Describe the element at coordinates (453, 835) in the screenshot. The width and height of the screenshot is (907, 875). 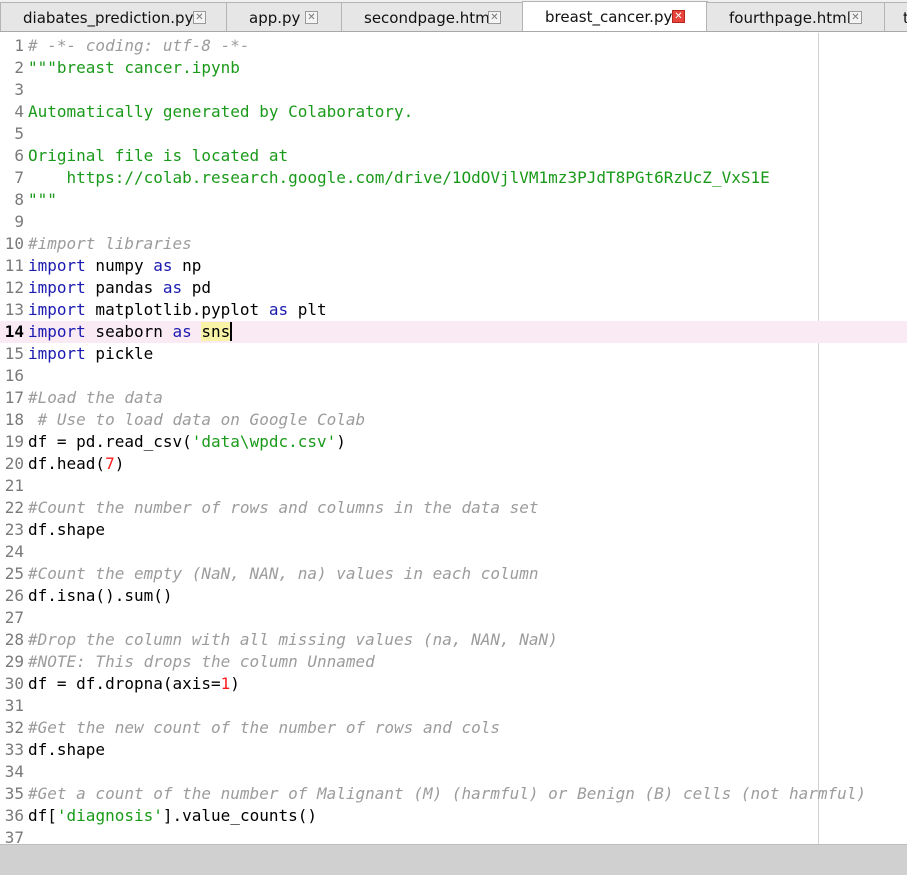
I see `code-line: 37` at that location.